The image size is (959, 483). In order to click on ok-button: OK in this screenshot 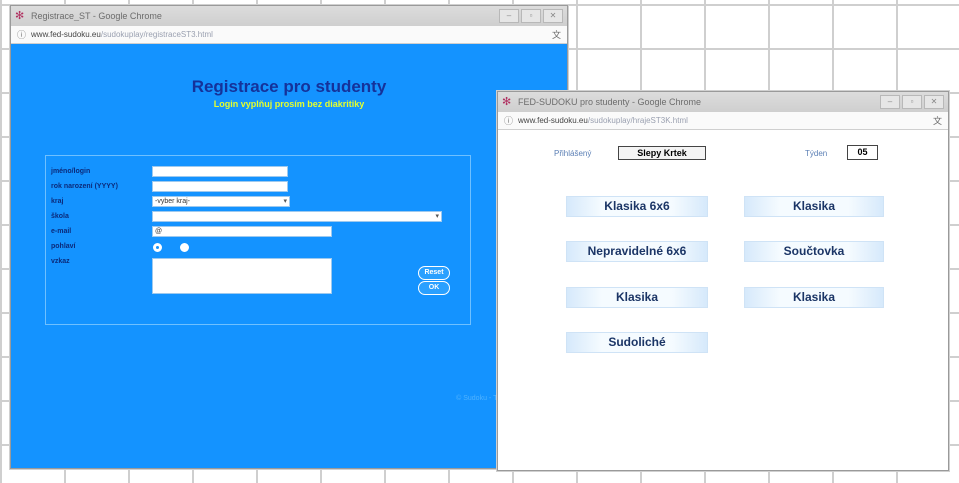, I will do `click(434, 288)`.